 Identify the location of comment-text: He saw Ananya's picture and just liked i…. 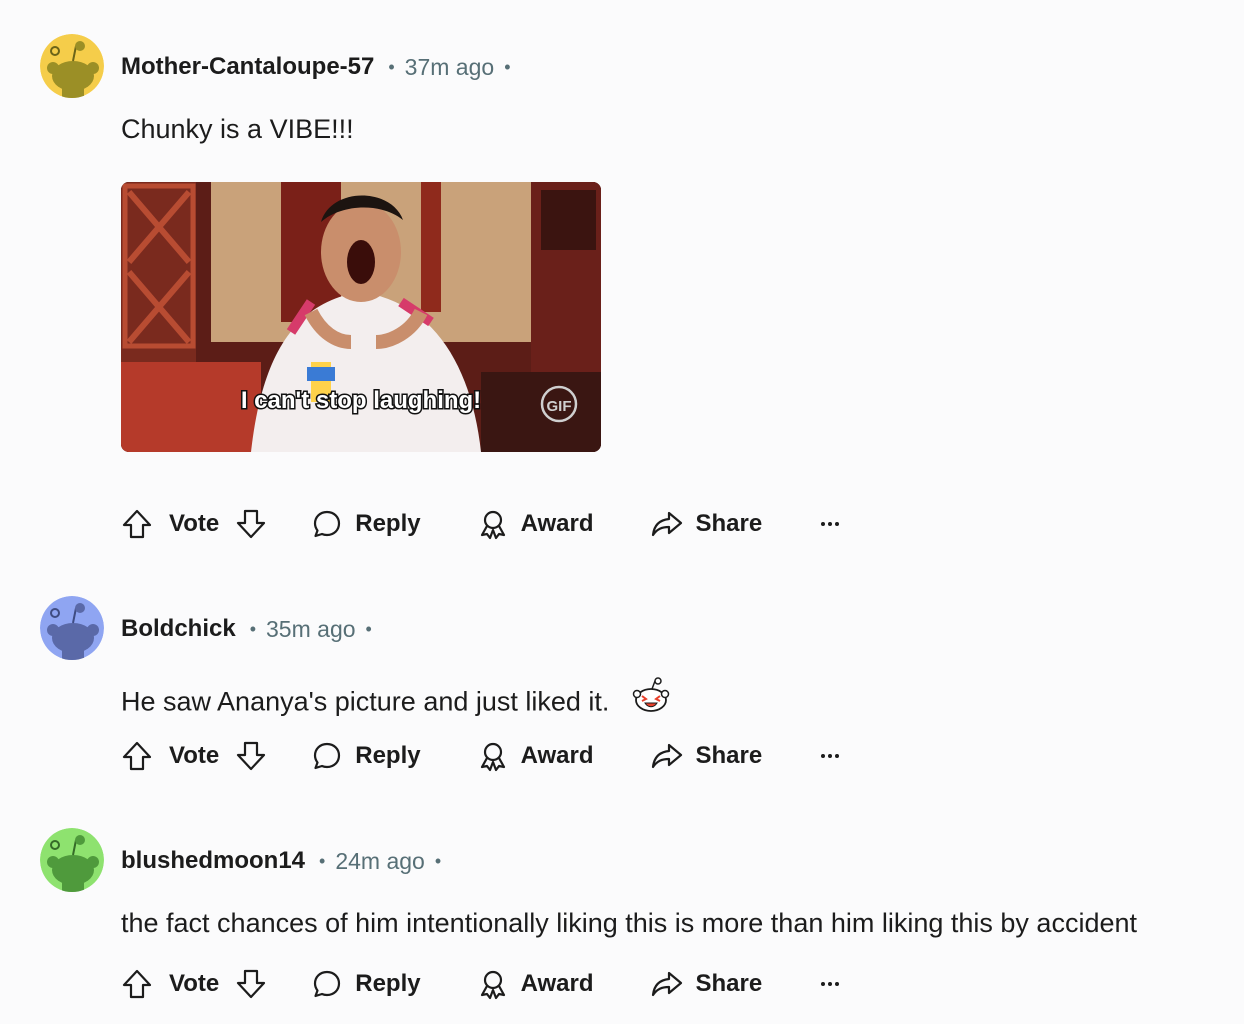
(365, 701).